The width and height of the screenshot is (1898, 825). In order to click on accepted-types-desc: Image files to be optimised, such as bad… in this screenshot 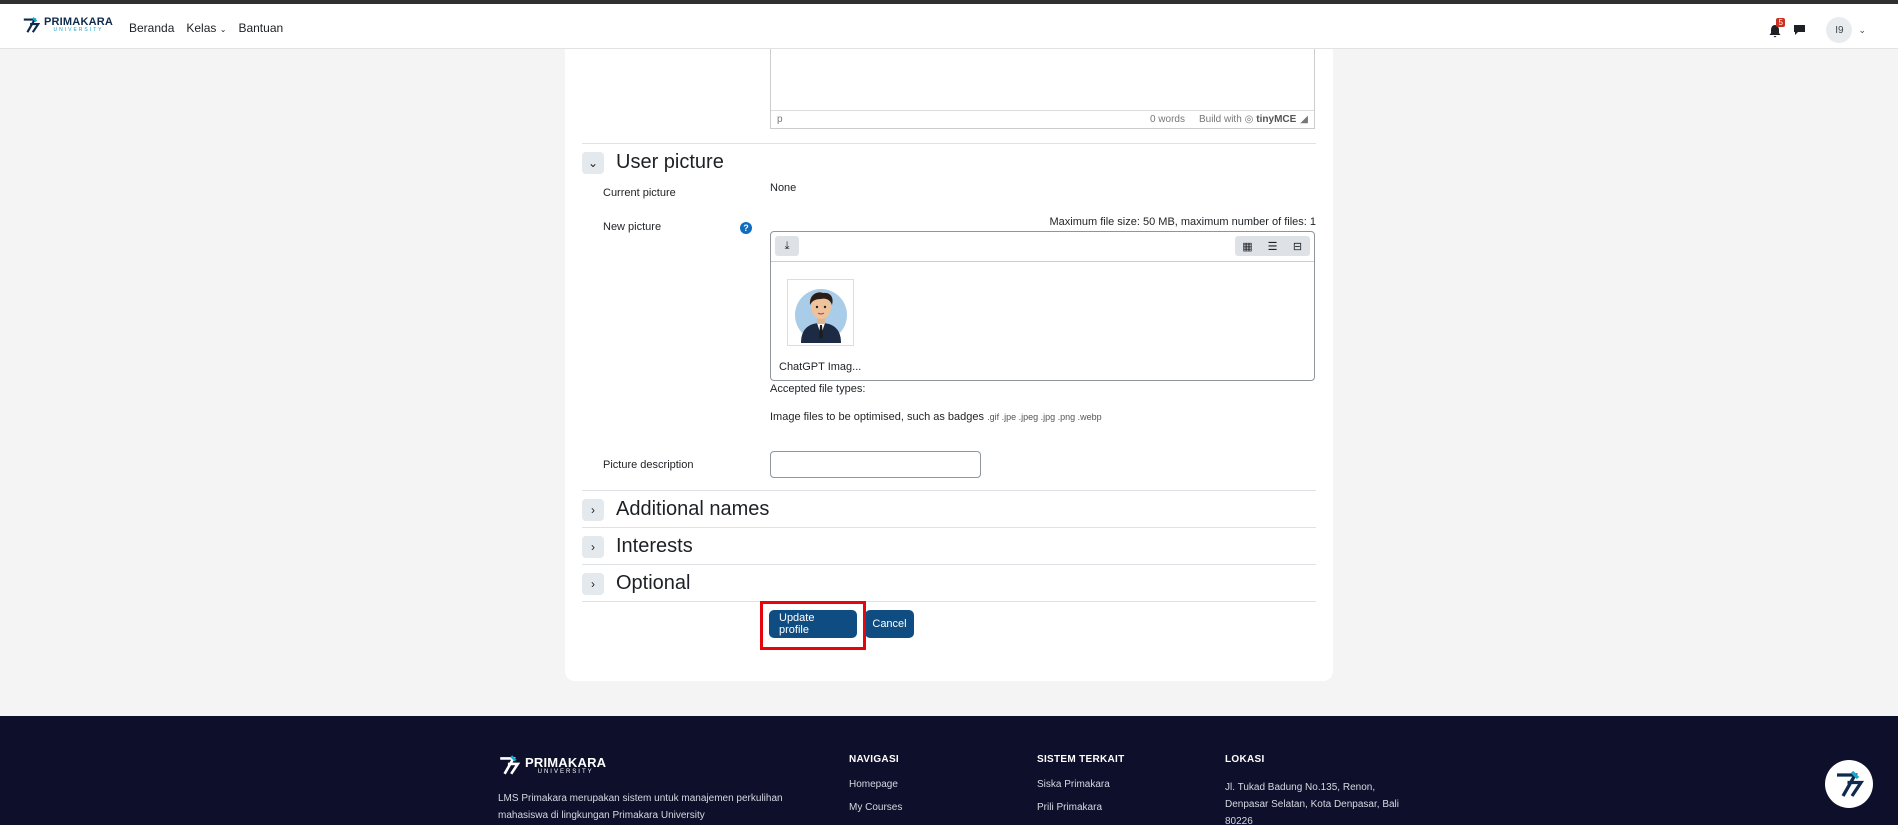, I will do `click(936, 417)`.